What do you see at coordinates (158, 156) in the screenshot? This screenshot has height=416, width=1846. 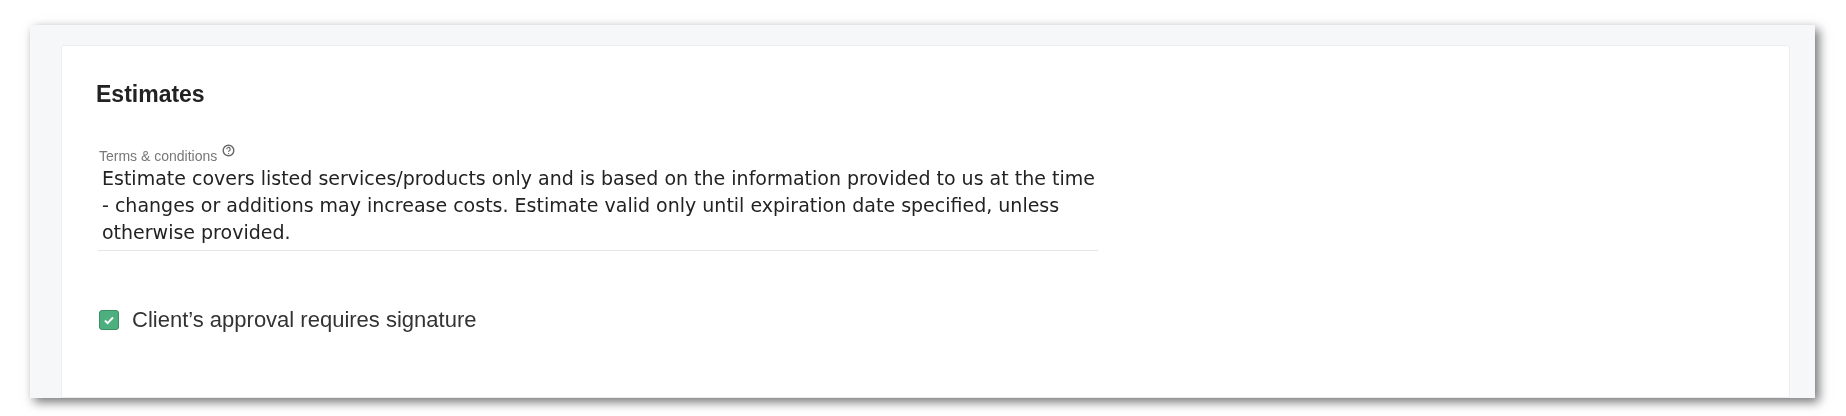 I see `field-label: Terms & conditions` at bounding box center [158, 156].